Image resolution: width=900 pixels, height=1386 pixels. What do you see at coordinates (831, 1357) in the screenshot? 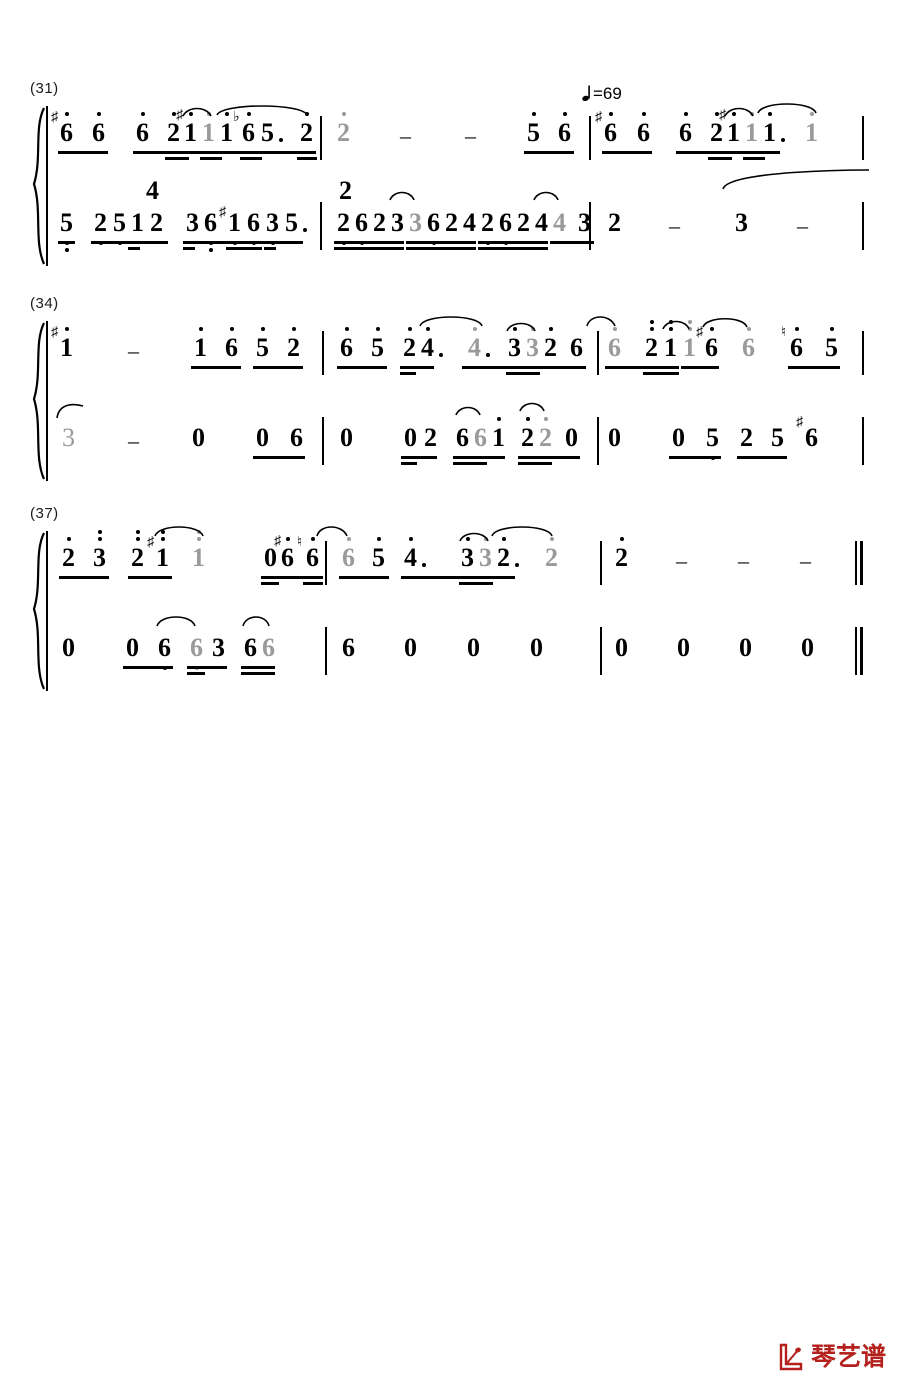
I see `site-watermark-logo: 琴艺谱` at bounding box center [831, 1357].